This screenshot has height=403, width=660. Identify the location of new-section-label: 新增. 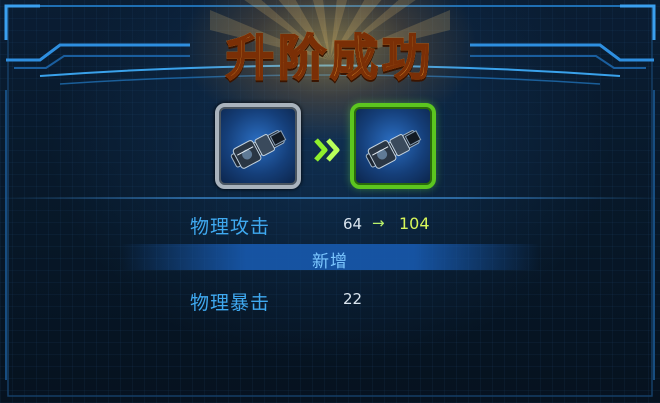
(330, 262).